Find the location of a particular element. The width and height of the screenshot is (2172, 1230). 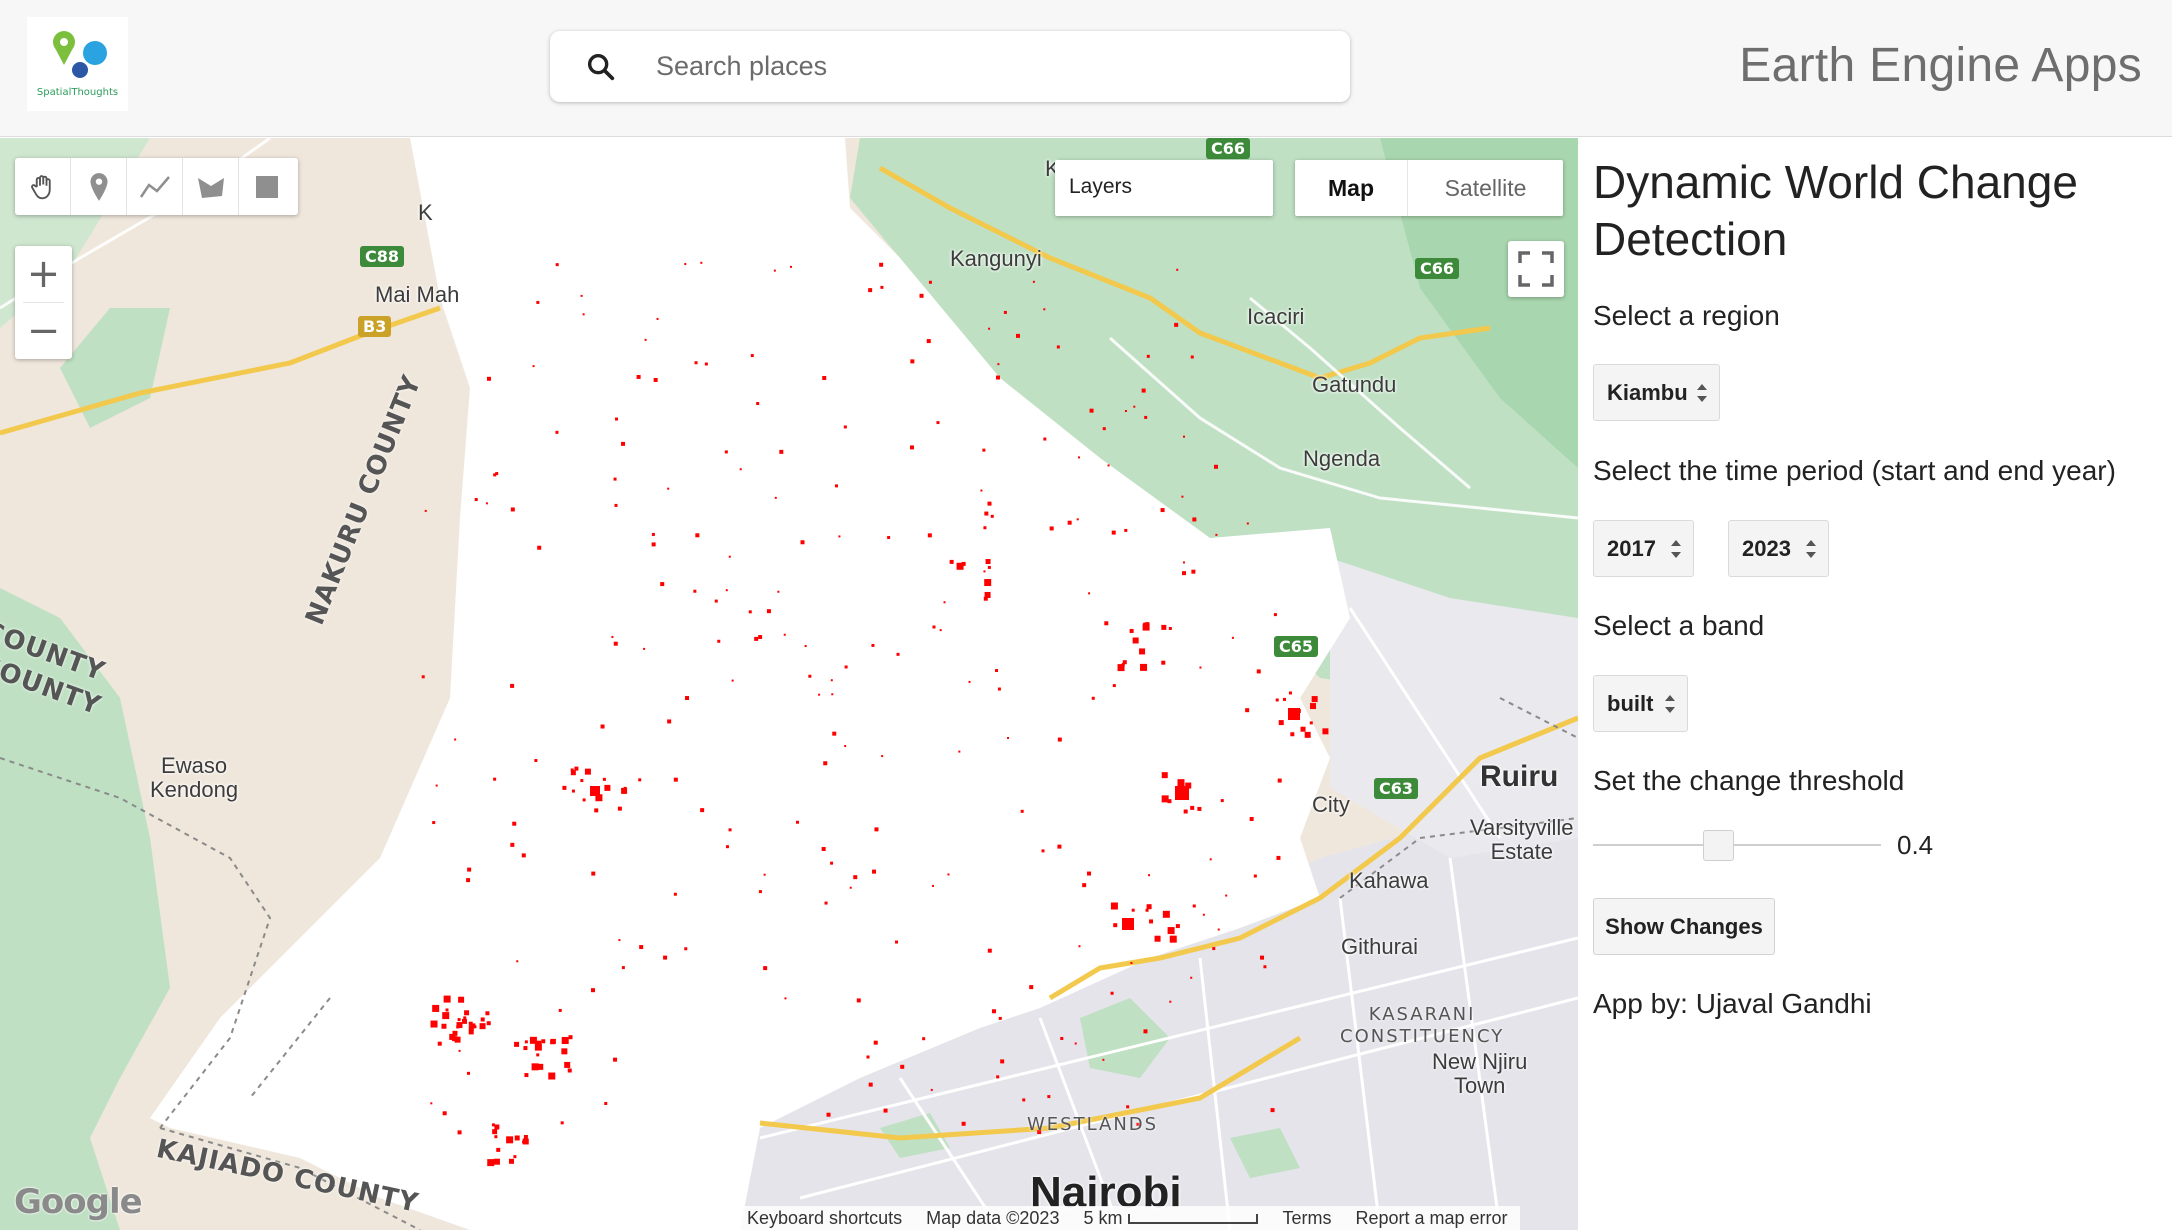

band-select: built is located at coordinates (1640, 703).